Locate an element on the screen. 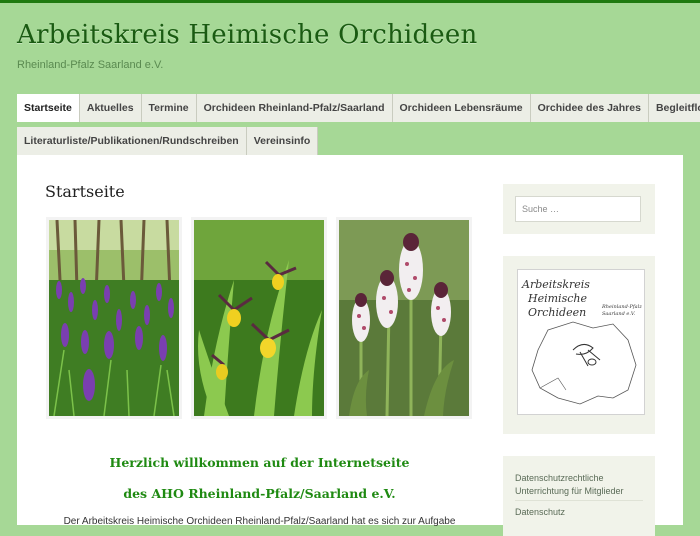 The width and height of the screenshot is (700, 536). logo-text-line2: Heimische is located at coordinates (557, 298).